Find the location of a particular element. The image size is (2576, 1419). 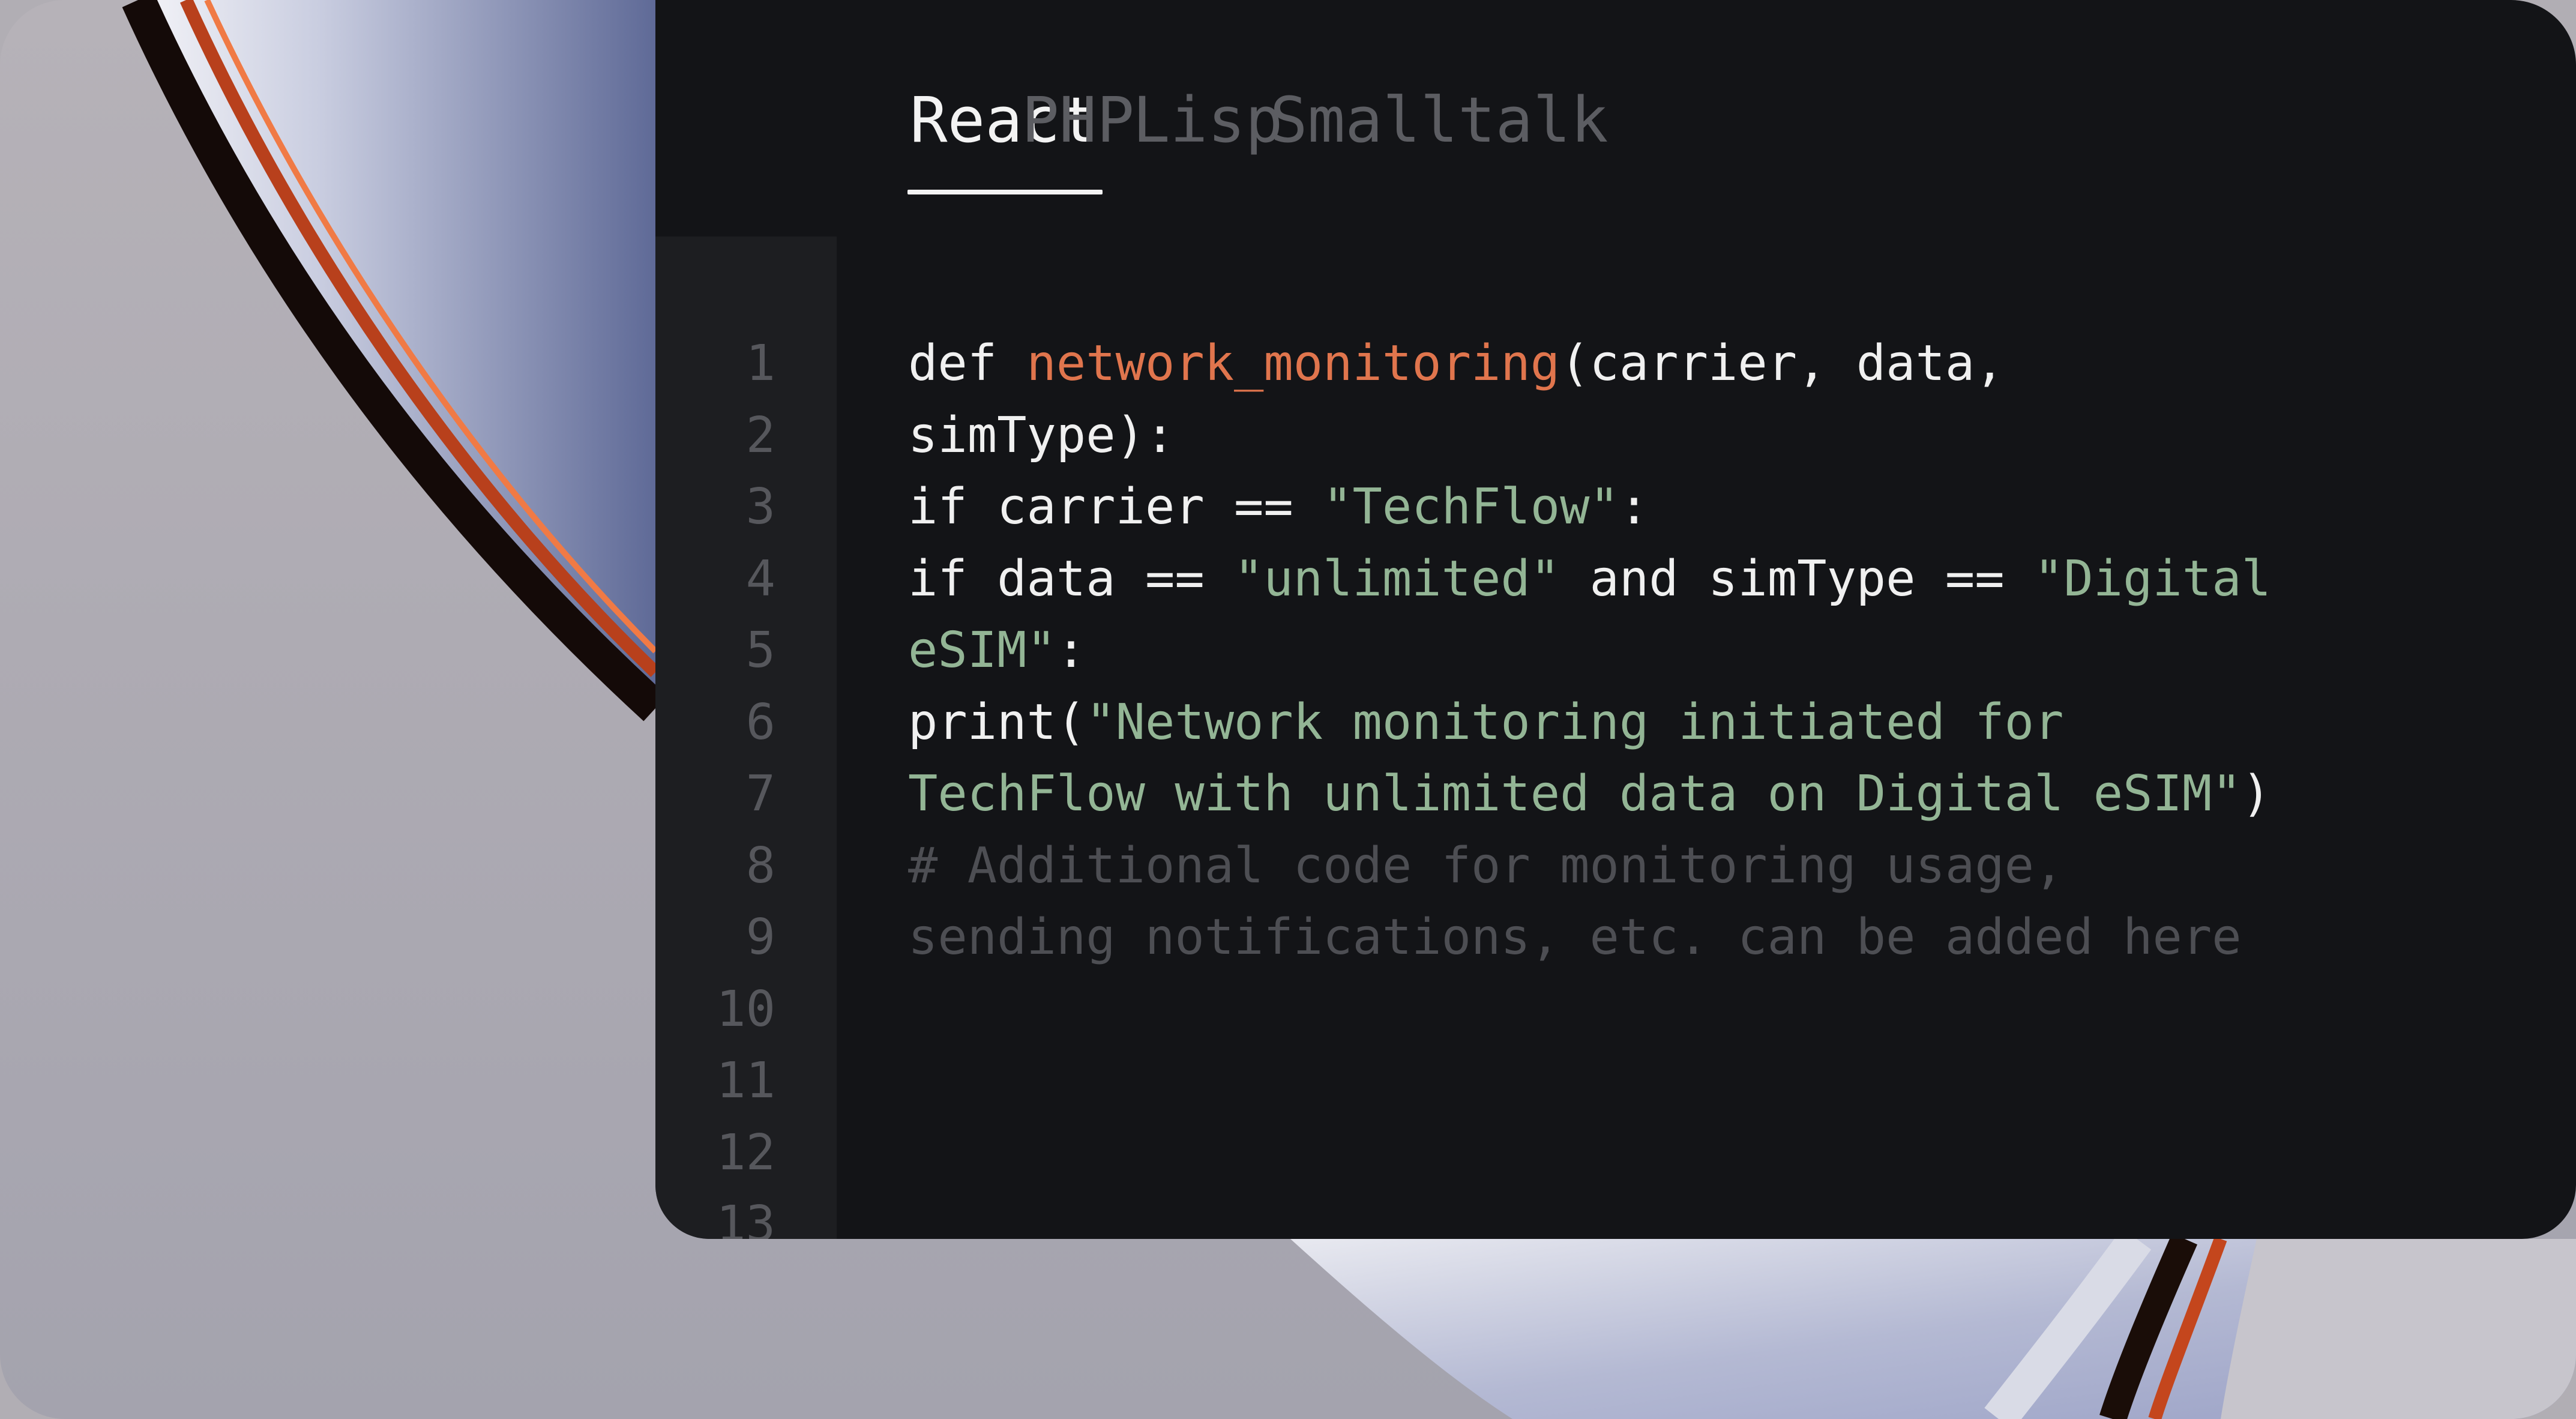

line-number: 1 is located at coordinates (760, 363).